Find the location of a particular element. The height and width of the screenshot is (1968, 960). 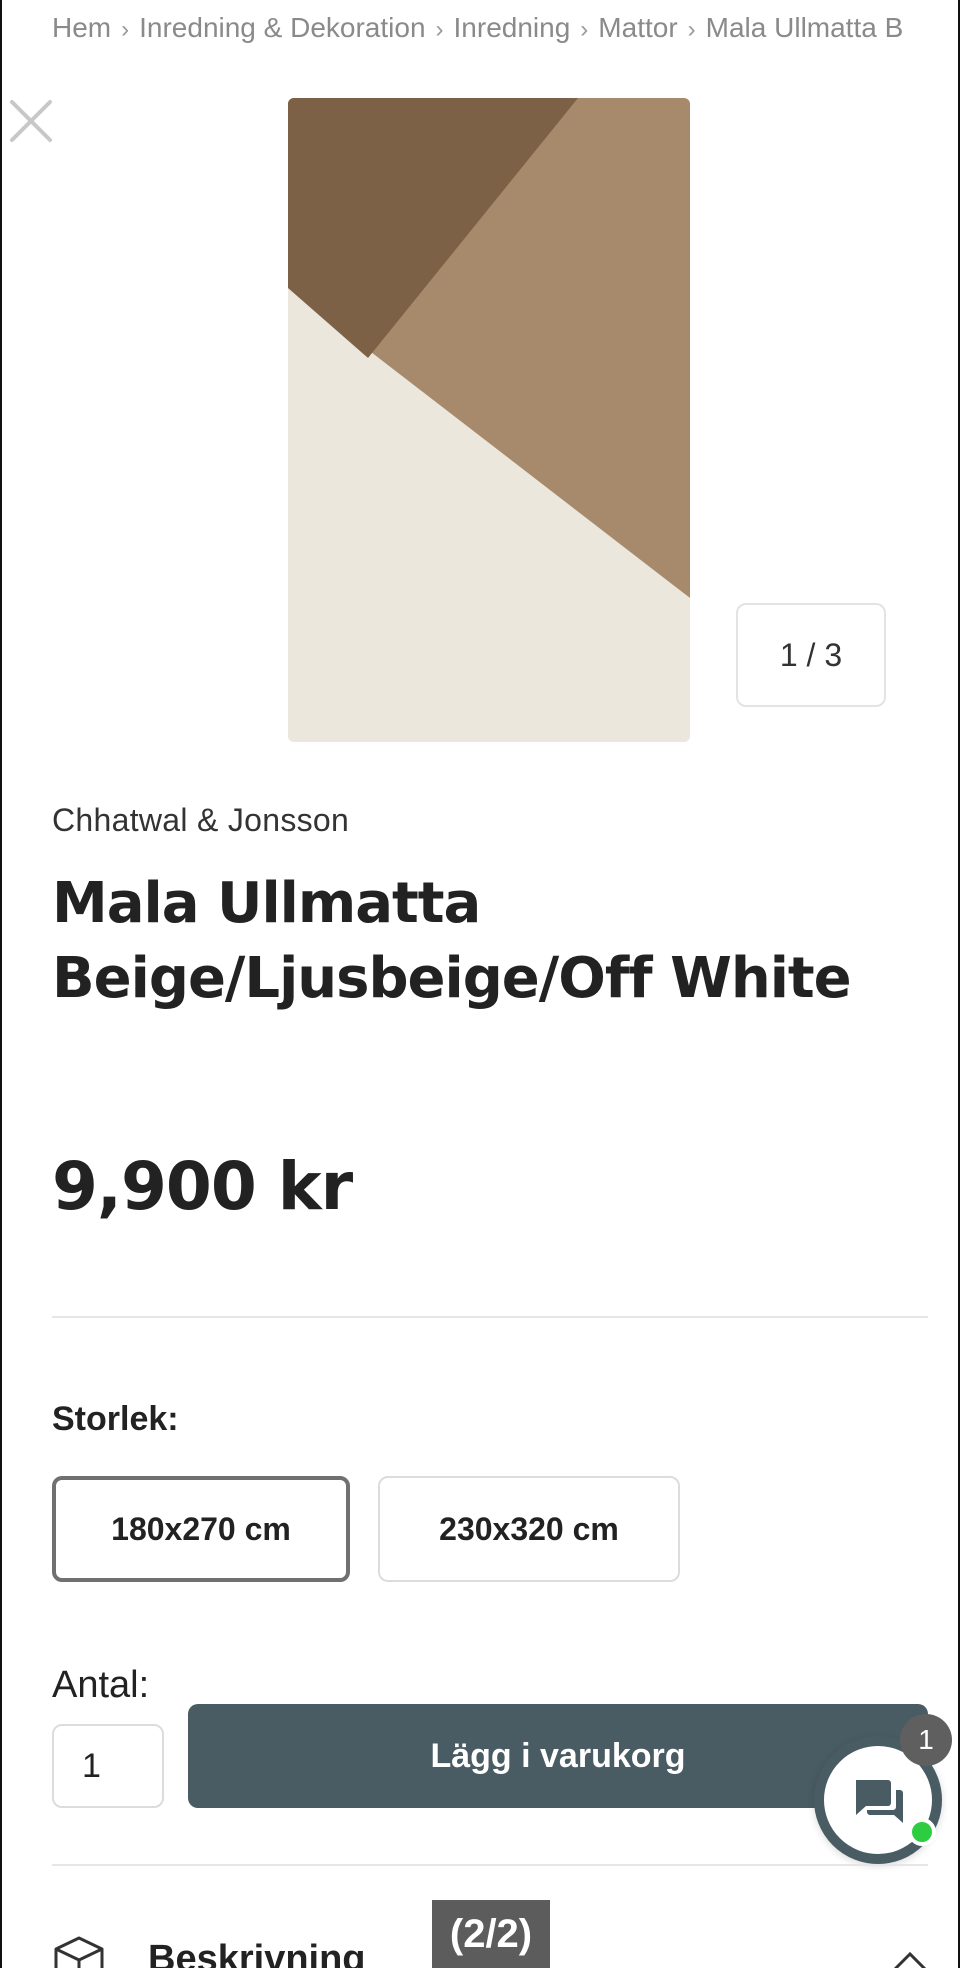

breadcrumb-item-inredning: Inredning is located at coordinates (512, 27).